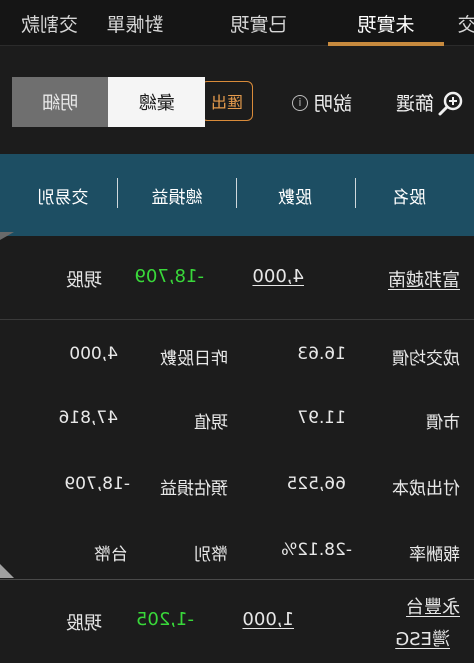 The image size is (474, 663). I want to click on filter-label: 篩選, so click(414, 104).